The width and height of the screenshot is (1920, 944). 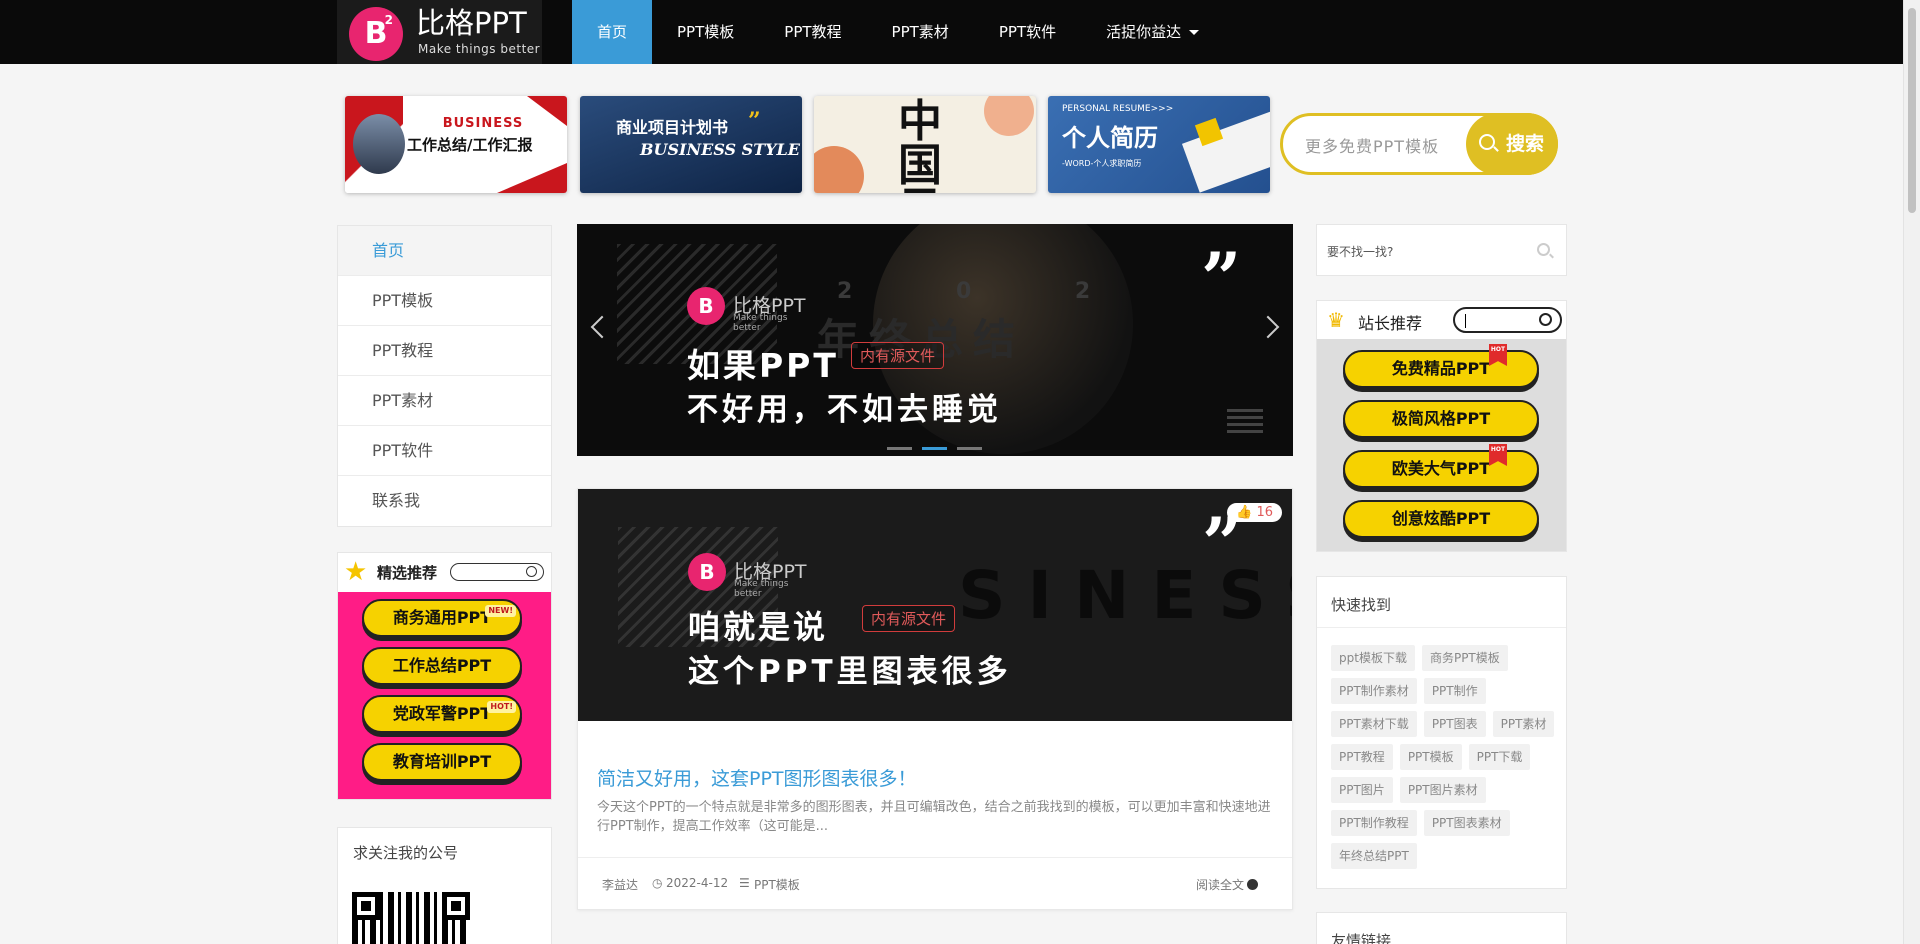 What do you see at coordinates (925, 144) in the screenshot?
I see `thumb-chinese-style: 中国风` at bounding box center [925, 144].